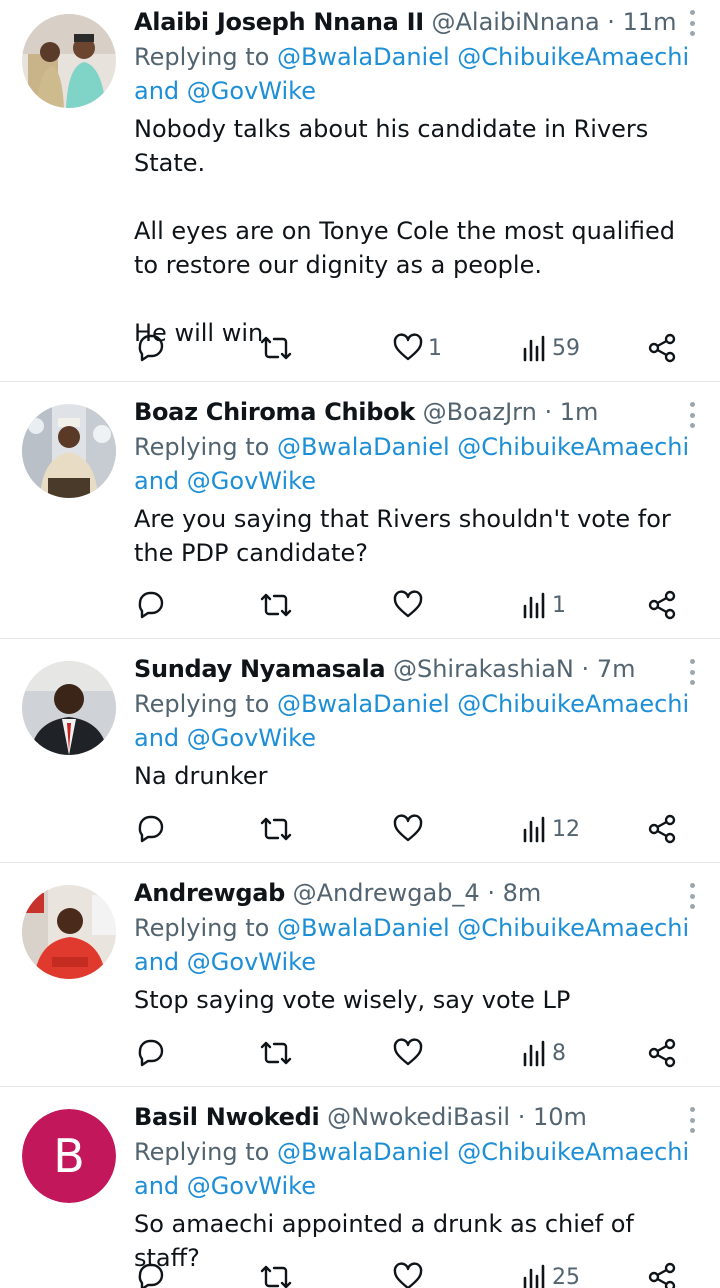 This screenshot has width=720, height=1288. What do you see at coordinates (480, 412) in the screenshot?
I see `user-handle: @BoazJrn` at bounding box center [480, 412].